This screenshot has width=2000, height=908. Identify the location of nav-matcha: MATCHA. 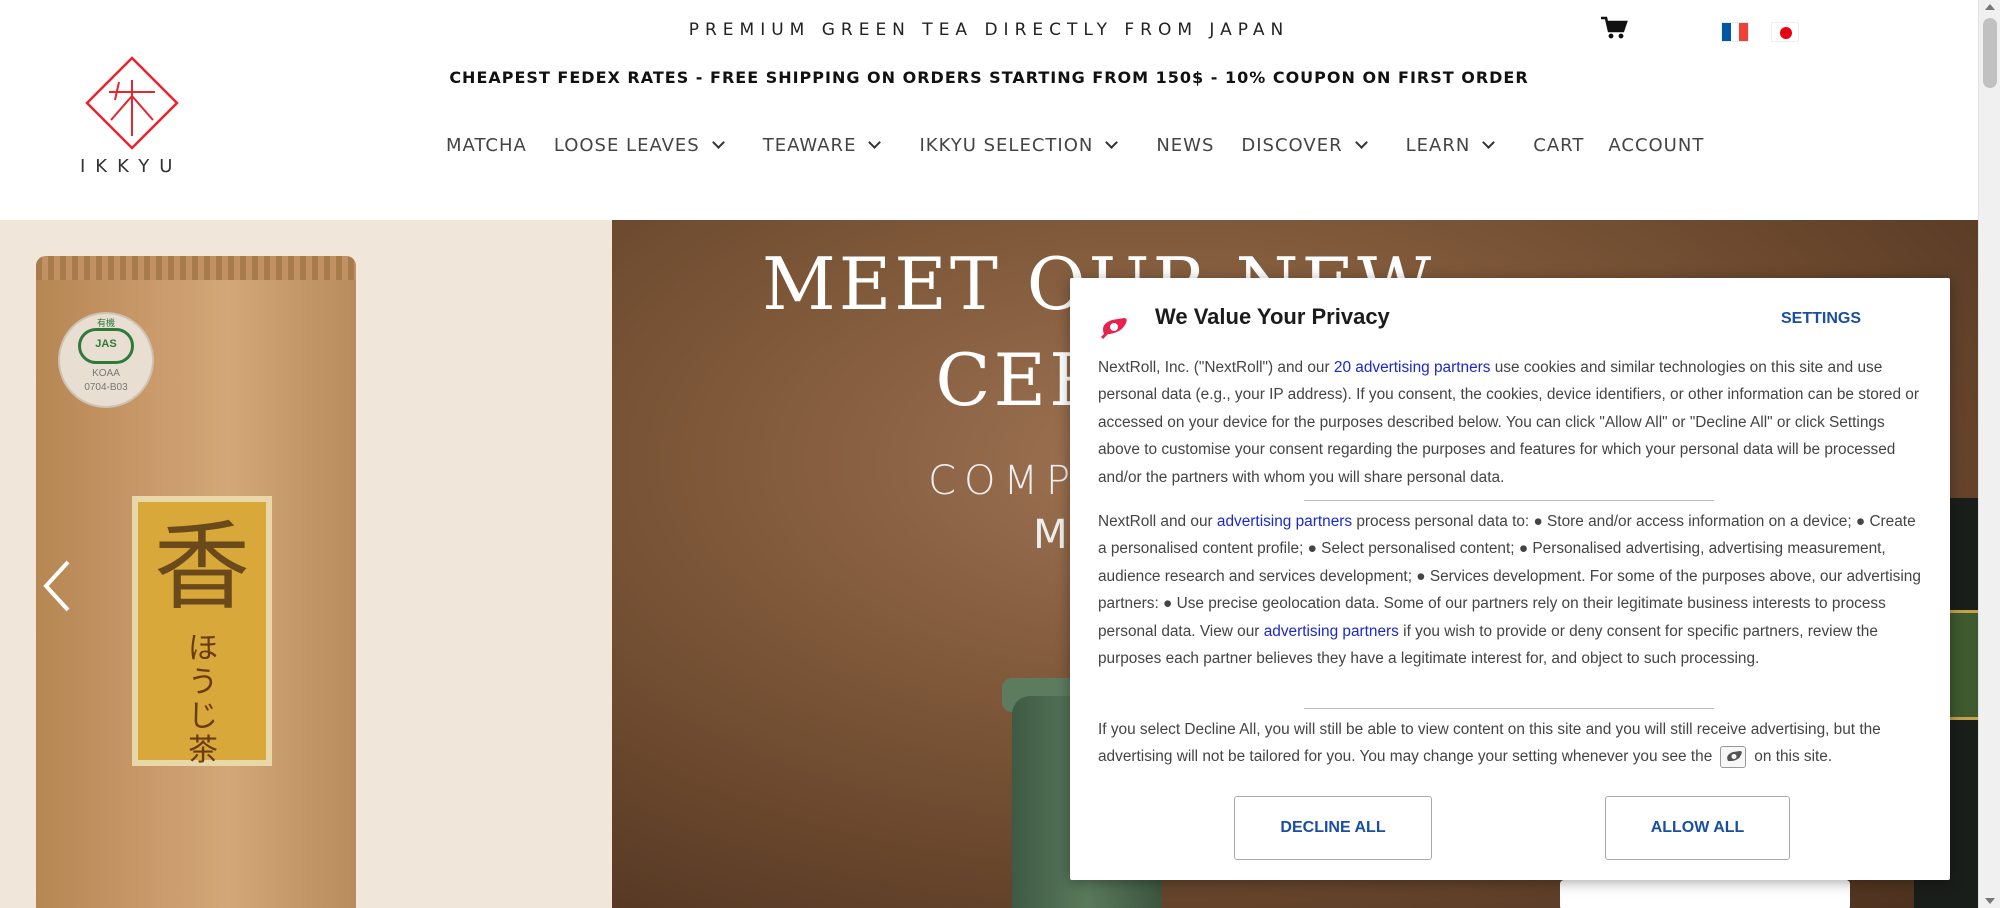
(486, 145).